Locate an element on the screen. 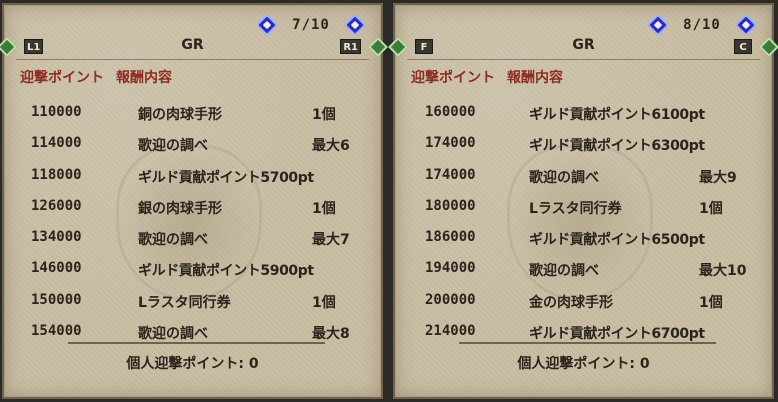 This screenshot has width=778, height=402. list-item: 174000 ギルド貢献ポイント6300pt is located at coordinates (583, 146).